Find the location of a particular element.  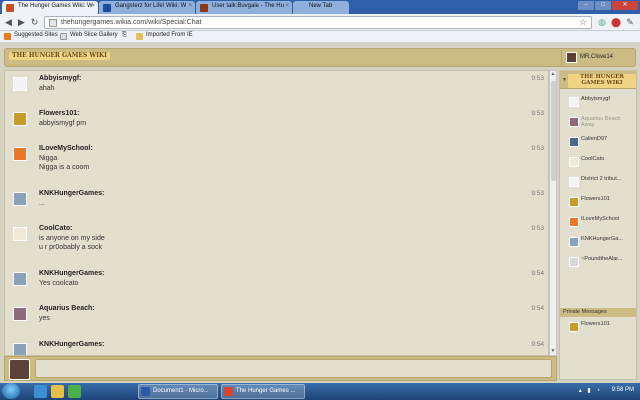

browser-tab-gangsterz: Gangsterz for Life! Wiki: W × is located at coordinates (147, 7).